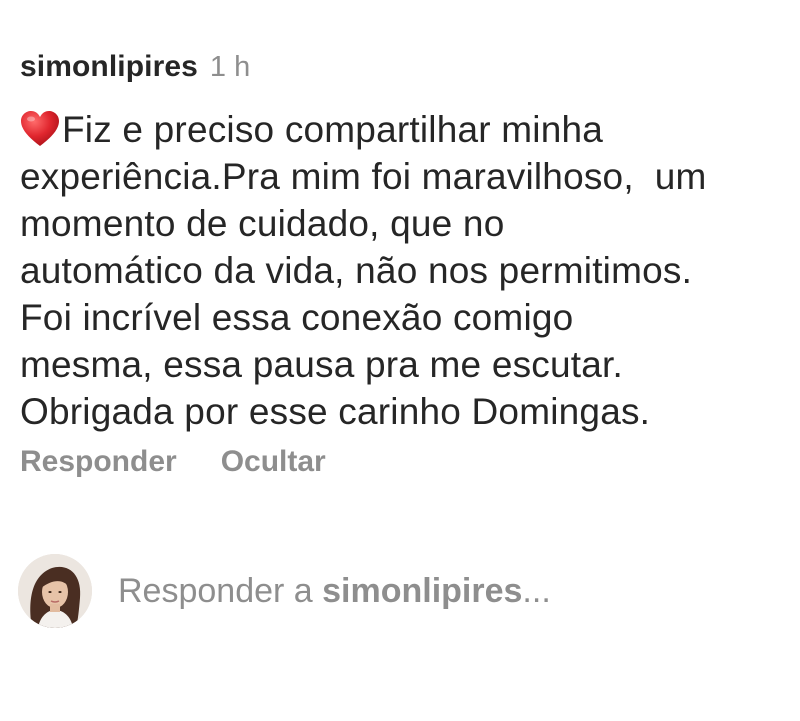  Describe the element at coordinates (273, 462) in the screenshot. I see `hide-button: Ocultar` at that location.